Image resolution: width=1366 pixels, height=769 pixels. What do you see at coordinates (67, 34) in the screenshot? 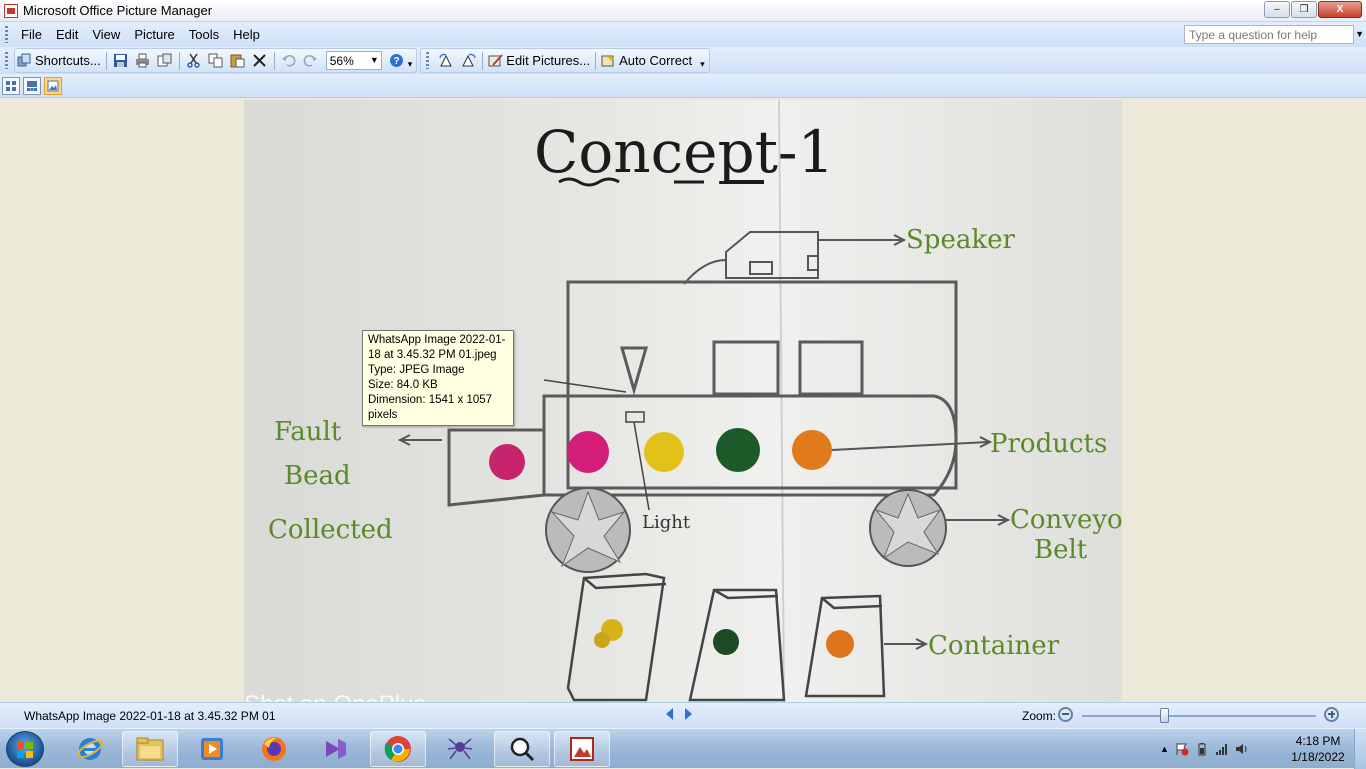
I see `menu-edit: Edit` at bounding box center [67, 34].